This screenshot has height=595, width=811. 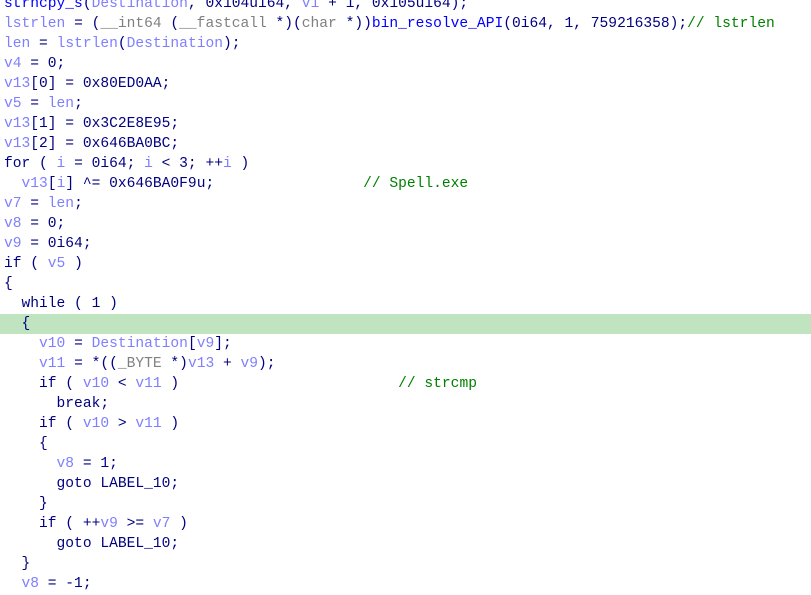 What do you see at coordinates (407, 264) in the screenshot?
I see `code-line: if ( v5 )` at bounding box center [407, 264].